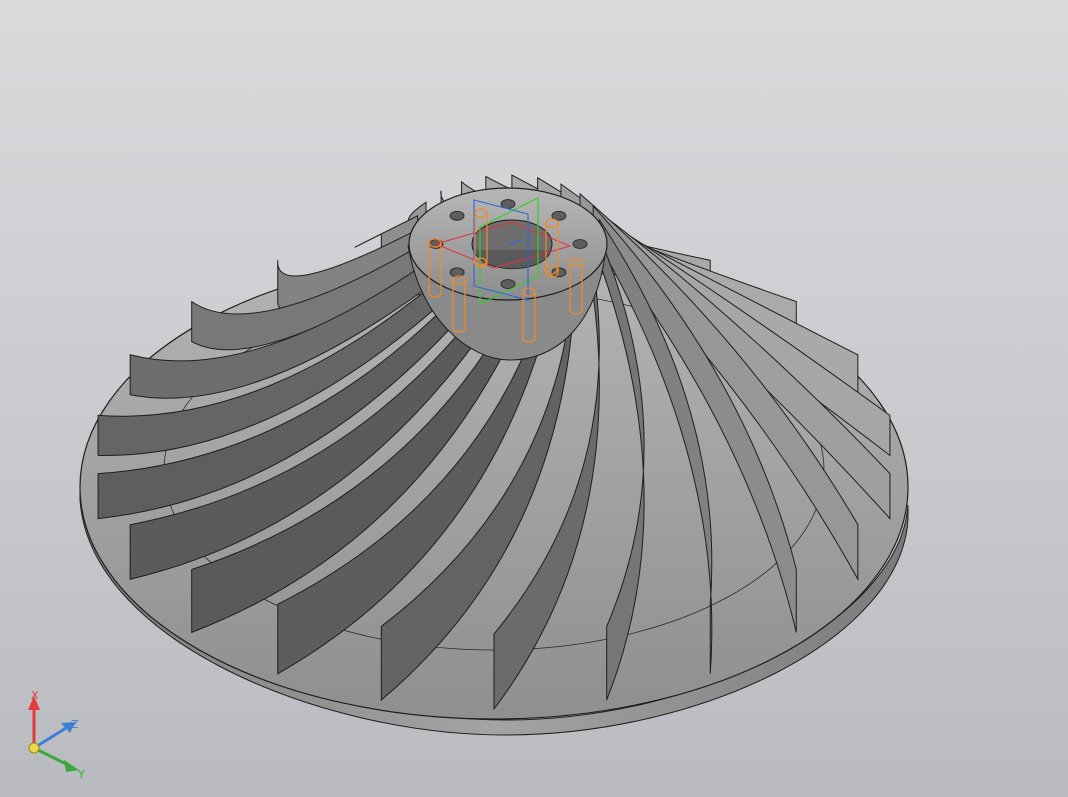  What do you see at coordinates (34, 748) in the screenshot?
I see `triad-origin` at bounding box center [34, 748].